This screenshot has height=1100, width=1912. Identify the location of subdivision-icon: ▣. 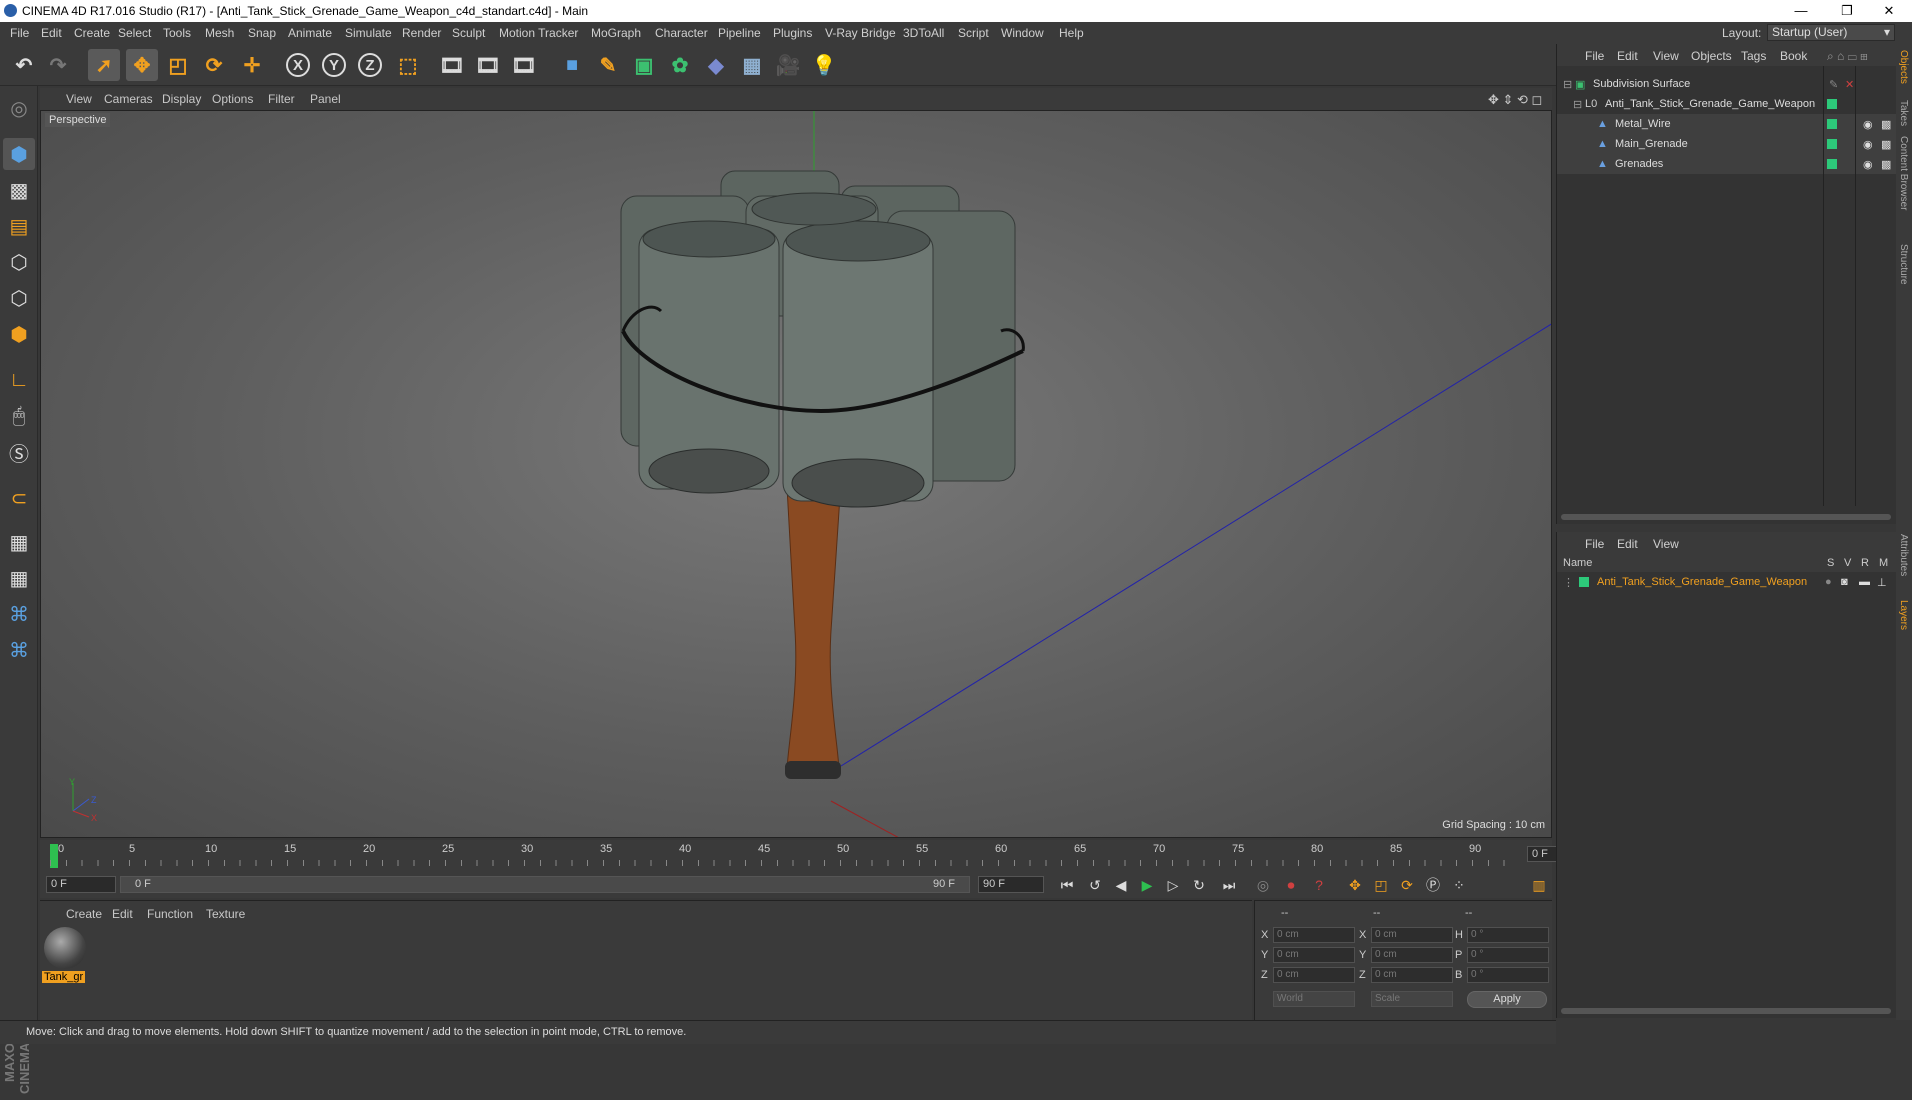
(644, 65).